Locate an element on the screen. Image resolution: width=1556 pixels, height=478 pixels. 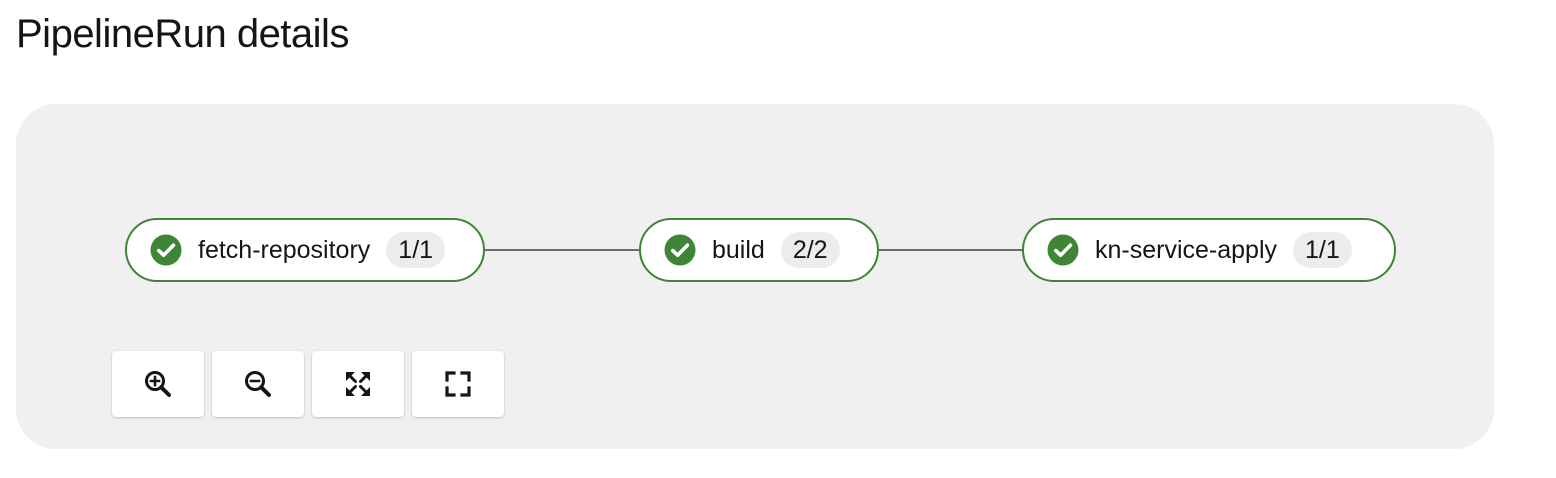
page-title: PipelineRun details is located at coordinates (182, 34).